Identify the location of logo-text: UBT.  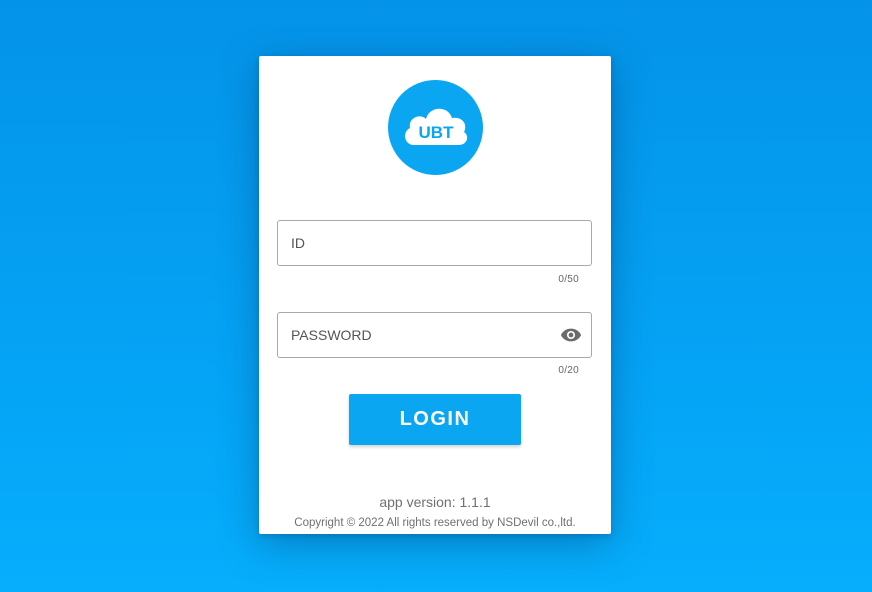
(437, 132).